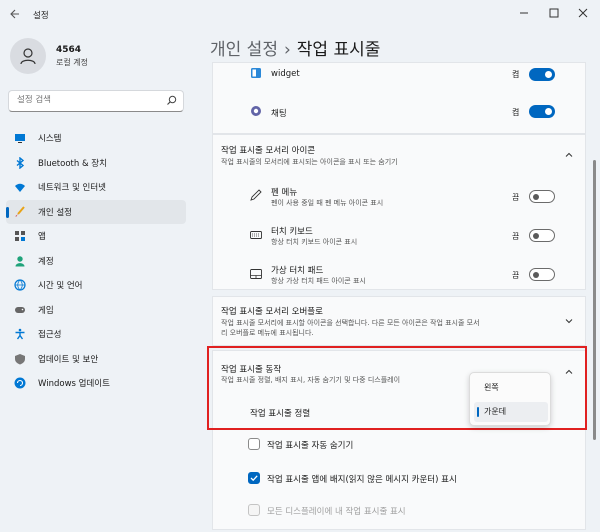 This screenshot has width=600, height=532. I want to click on touch-keyboard-toggle-state: 끔, so click(516, 236).